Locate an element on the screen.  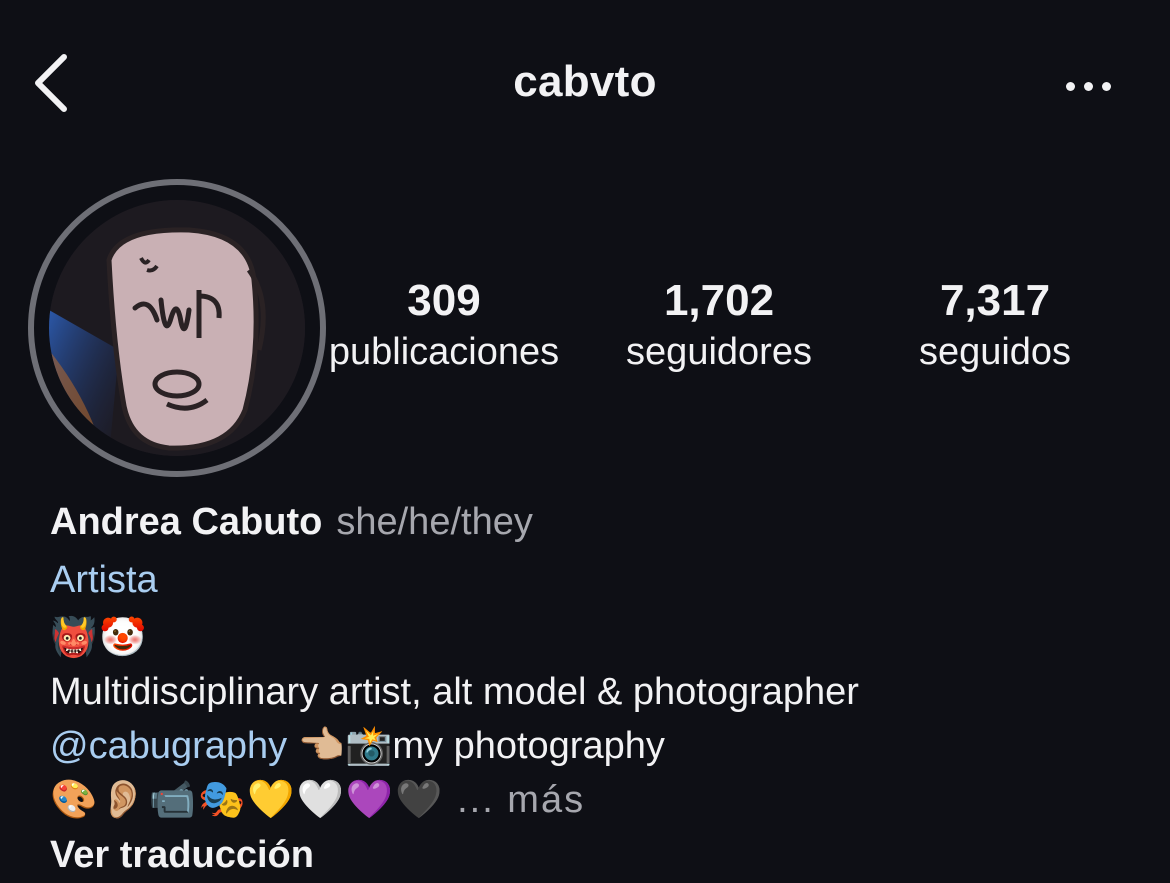
following-count: 7,317 is located at coordinates (995, 300).